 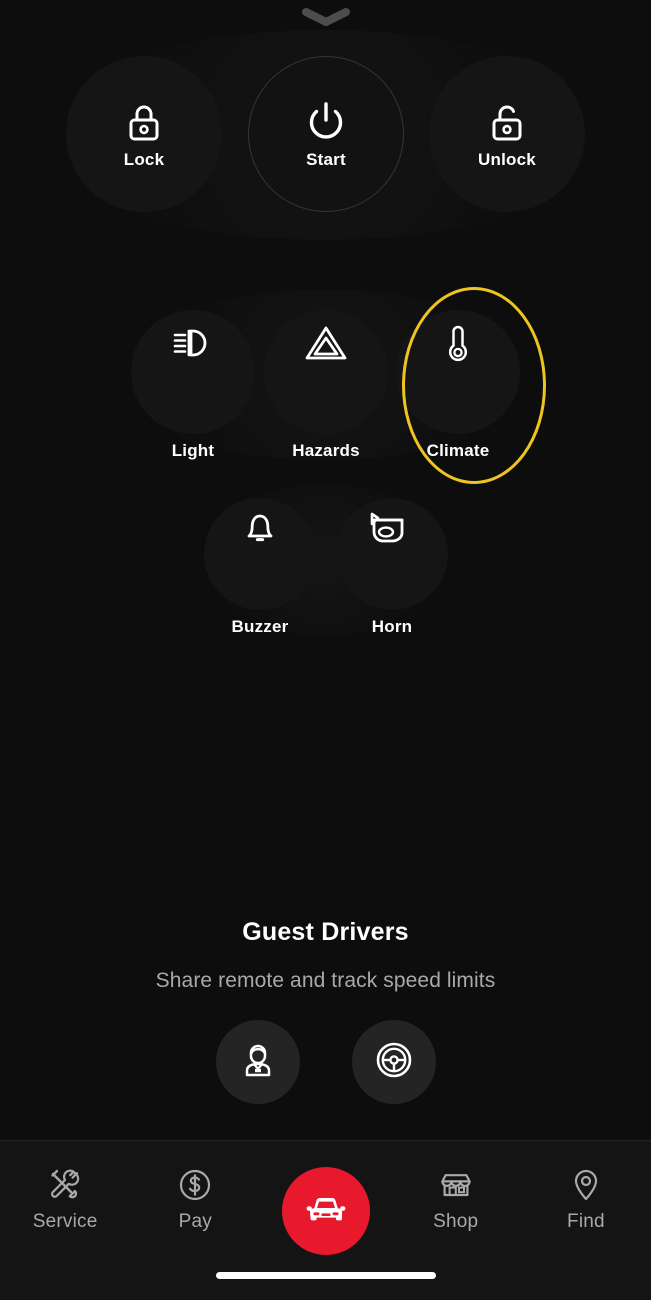 I want to click on map-pin-icon, so click(x=586, y=1185).